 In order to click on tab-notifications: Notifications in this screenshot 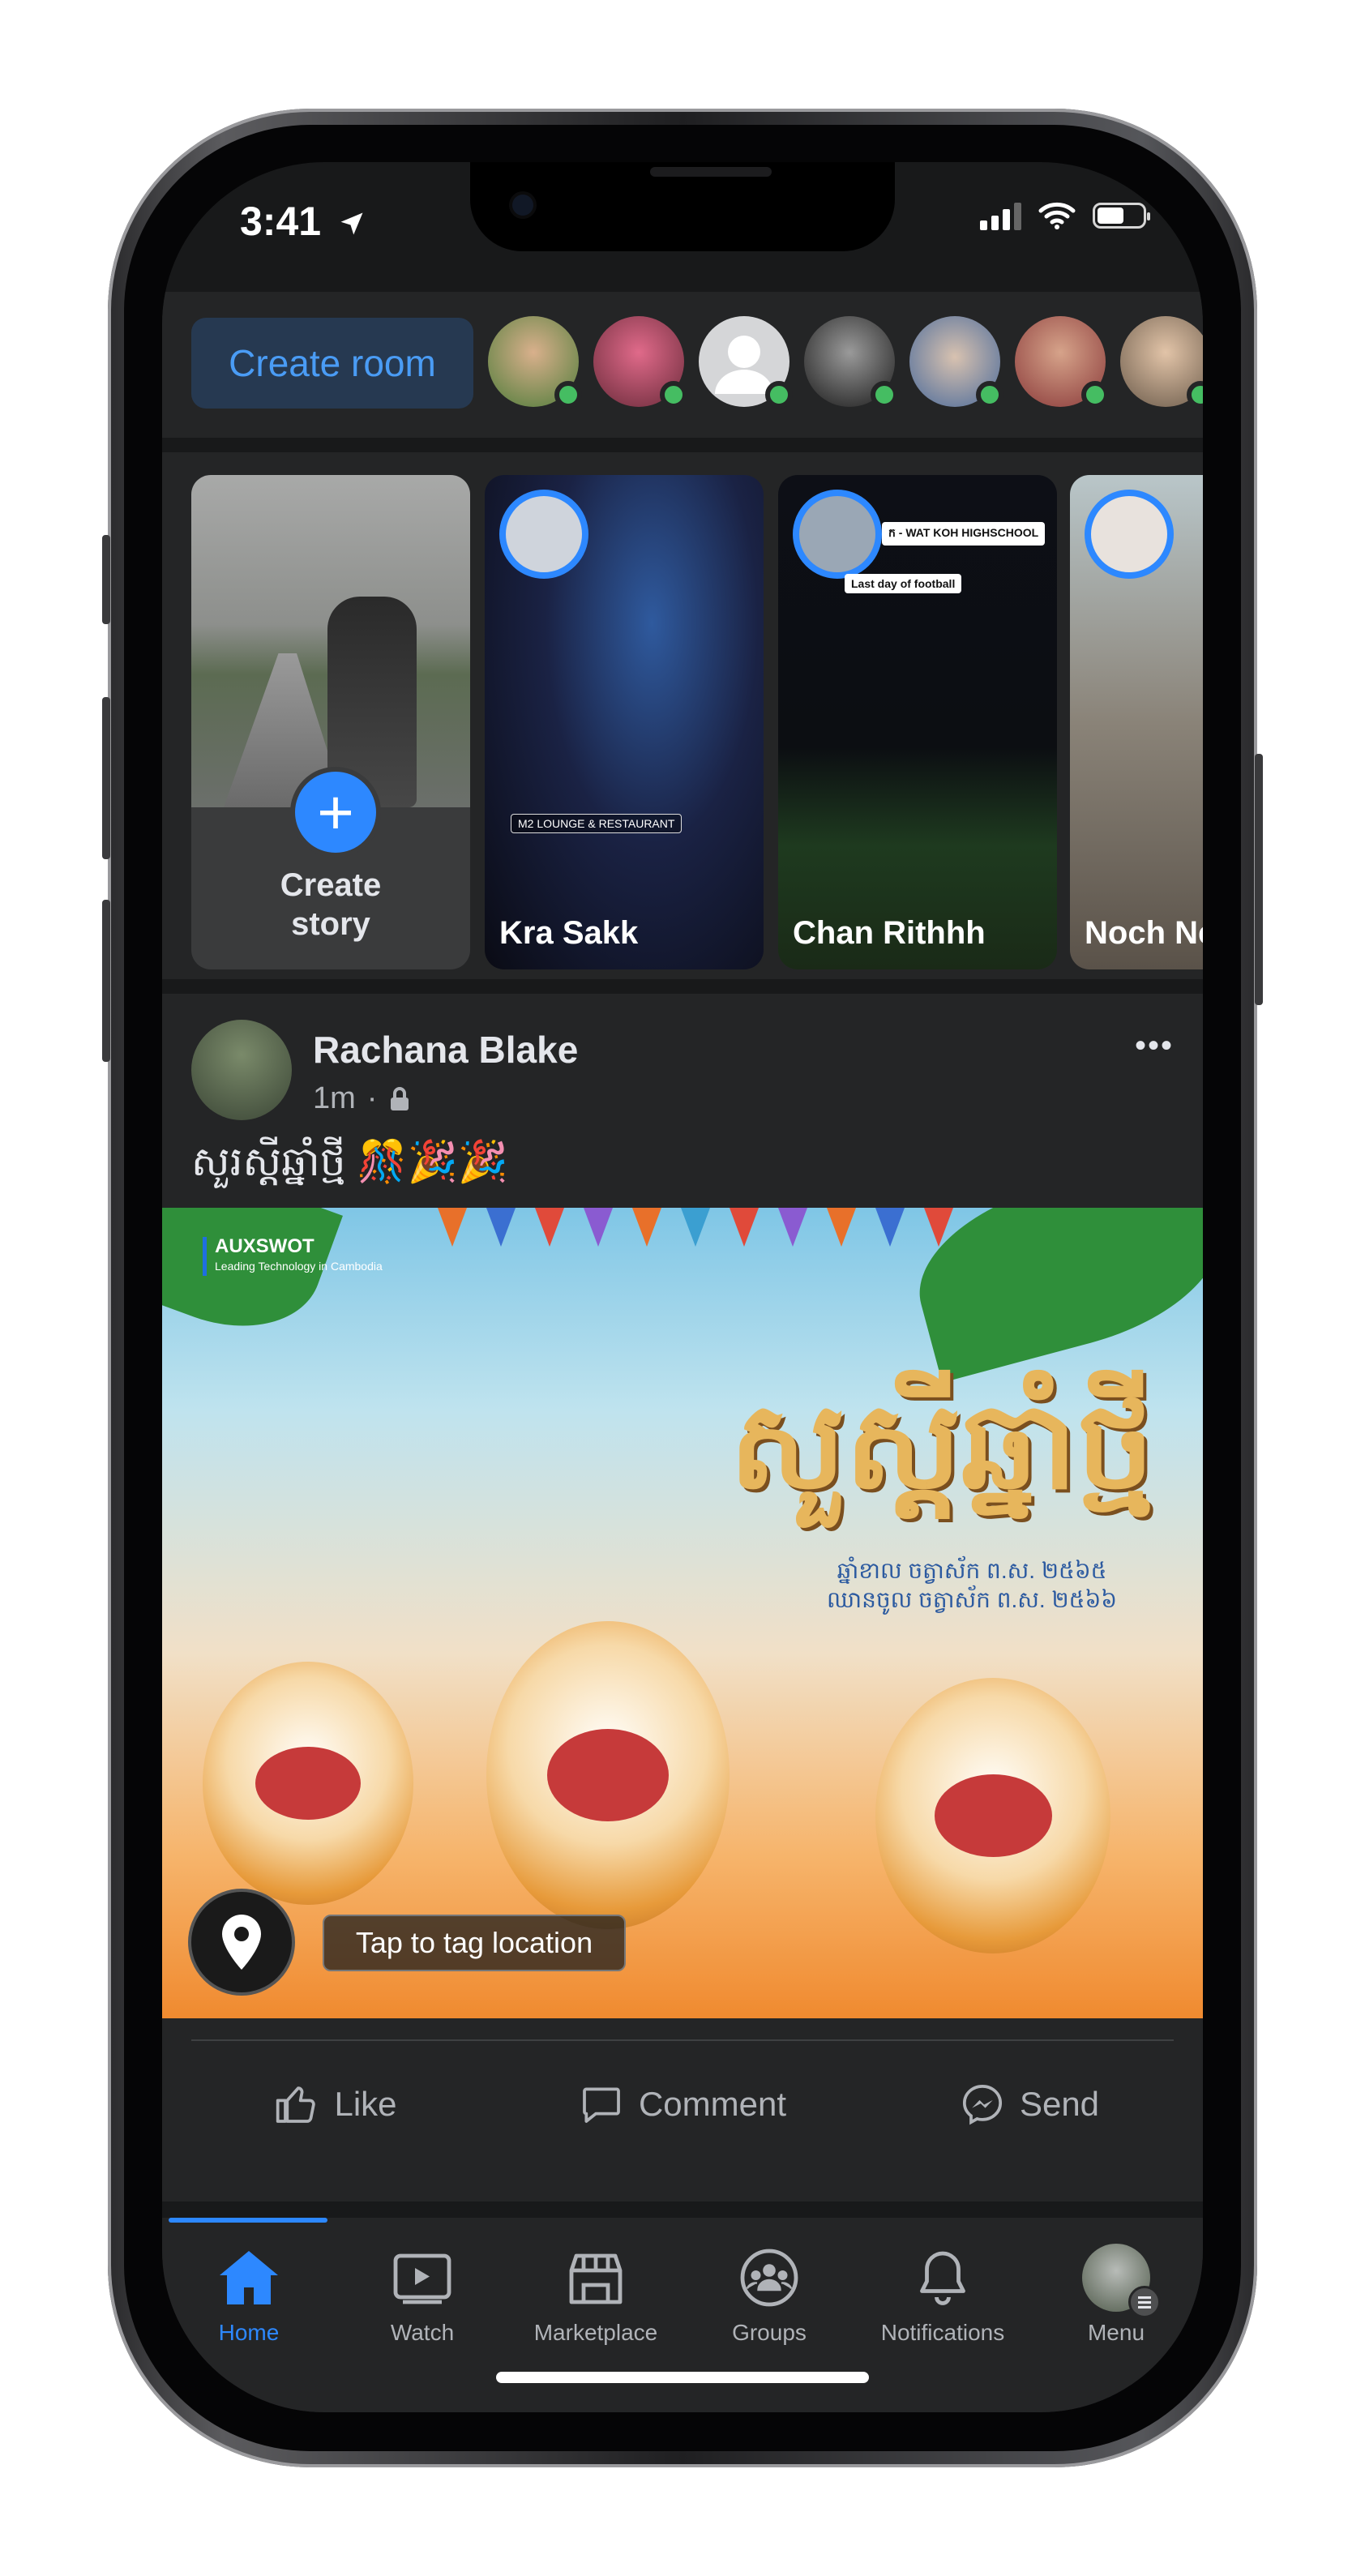, I will do `click(942, 2295)`.